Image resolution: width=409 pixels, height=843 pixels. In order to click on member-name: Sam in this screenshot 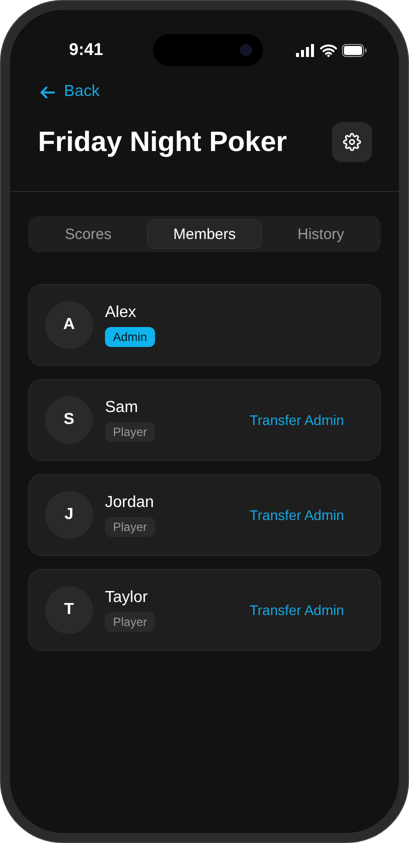, I will do `click(121, 407)`.